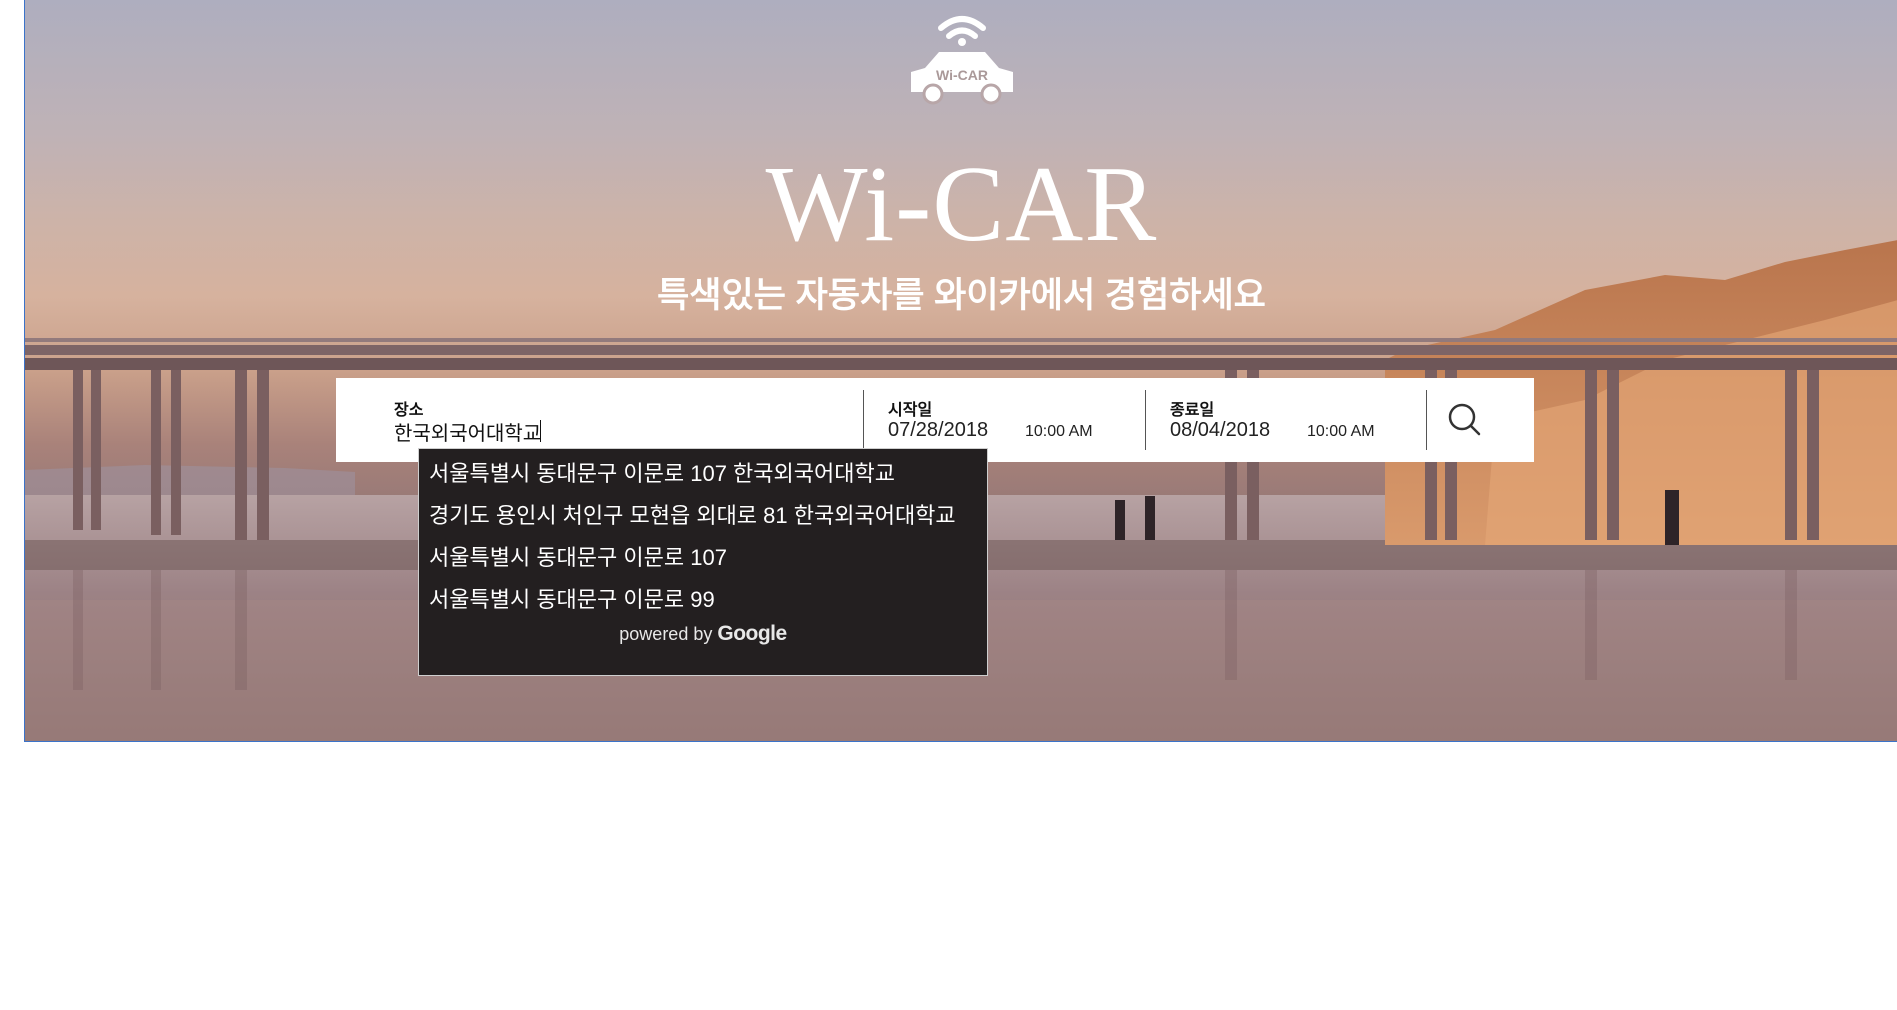 This screenshot has height=1010, width=1897. What do you see at coordinates (1192, 410) in the screenshot?
I see `end-date-label: 종료일` at bounding box center [1192, 410].